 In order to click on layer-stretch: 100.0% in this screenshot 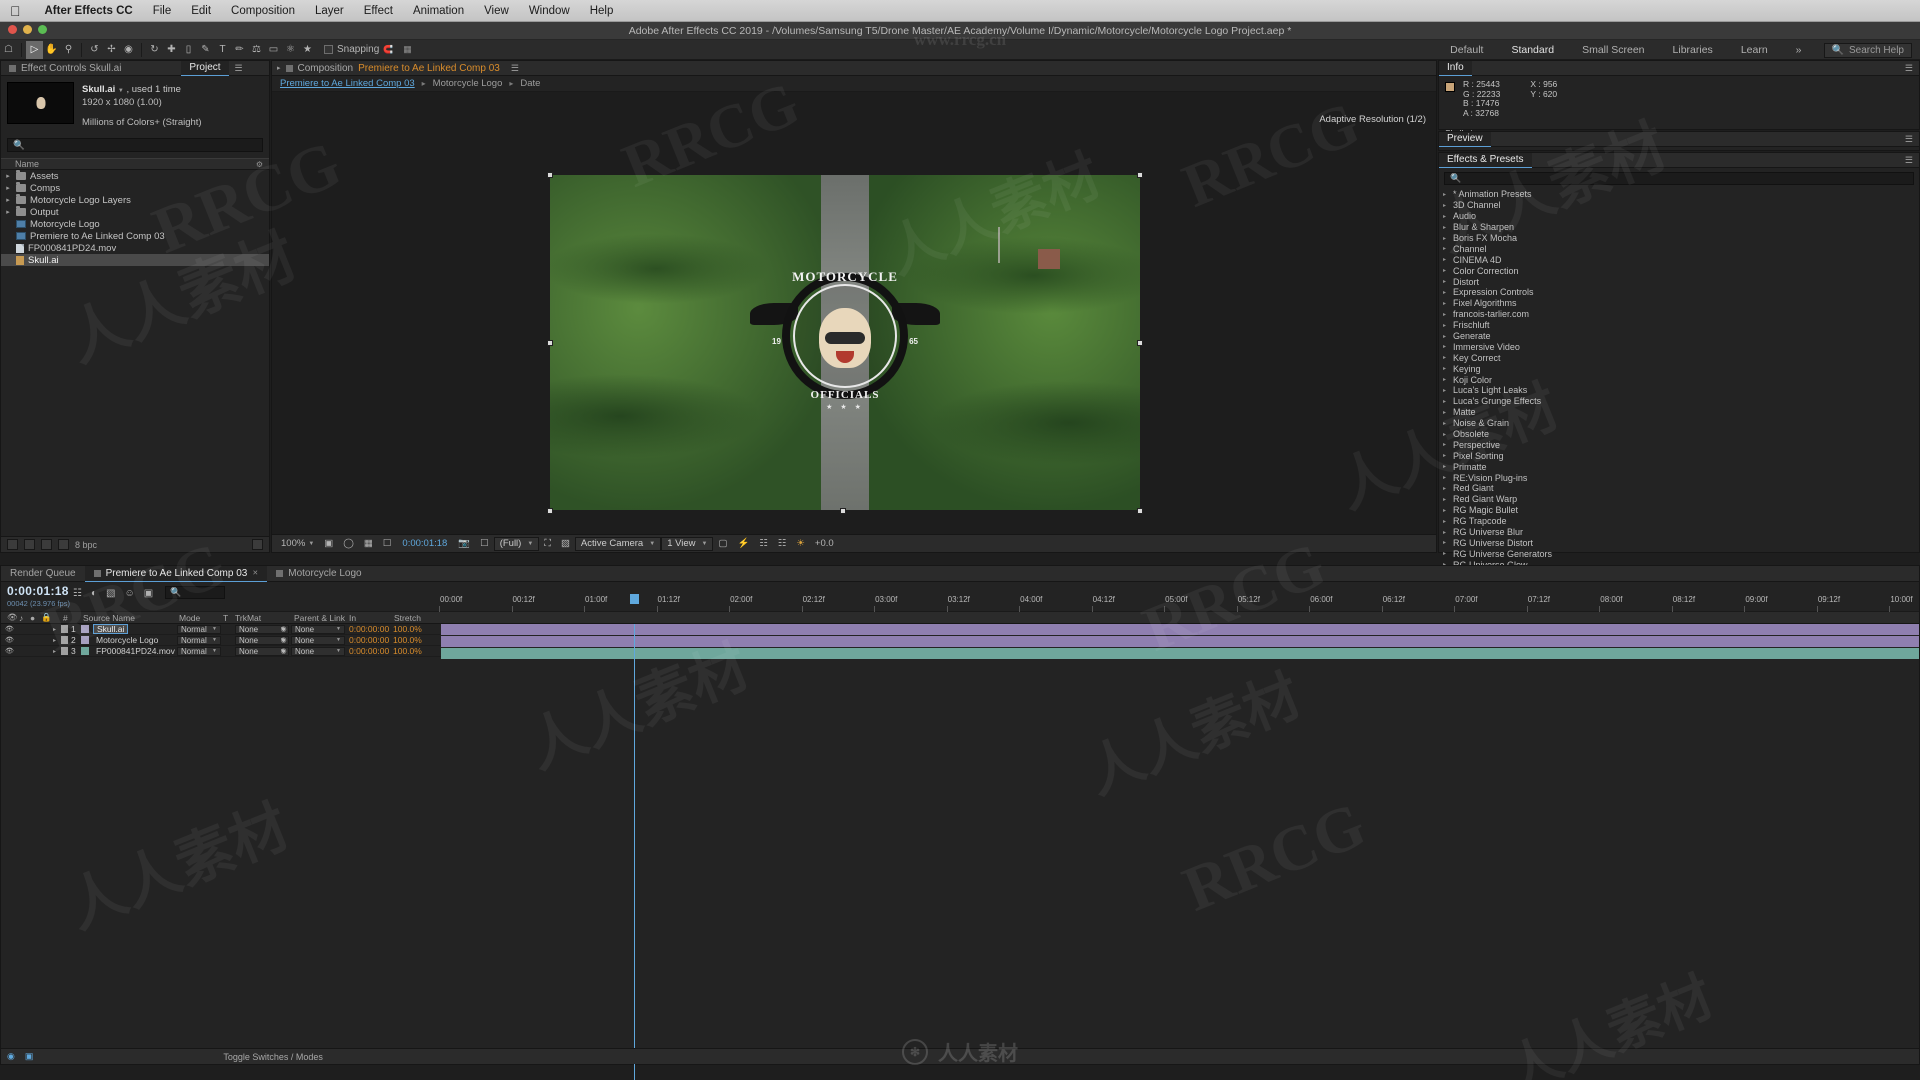, I will do `click(407, 629)`.